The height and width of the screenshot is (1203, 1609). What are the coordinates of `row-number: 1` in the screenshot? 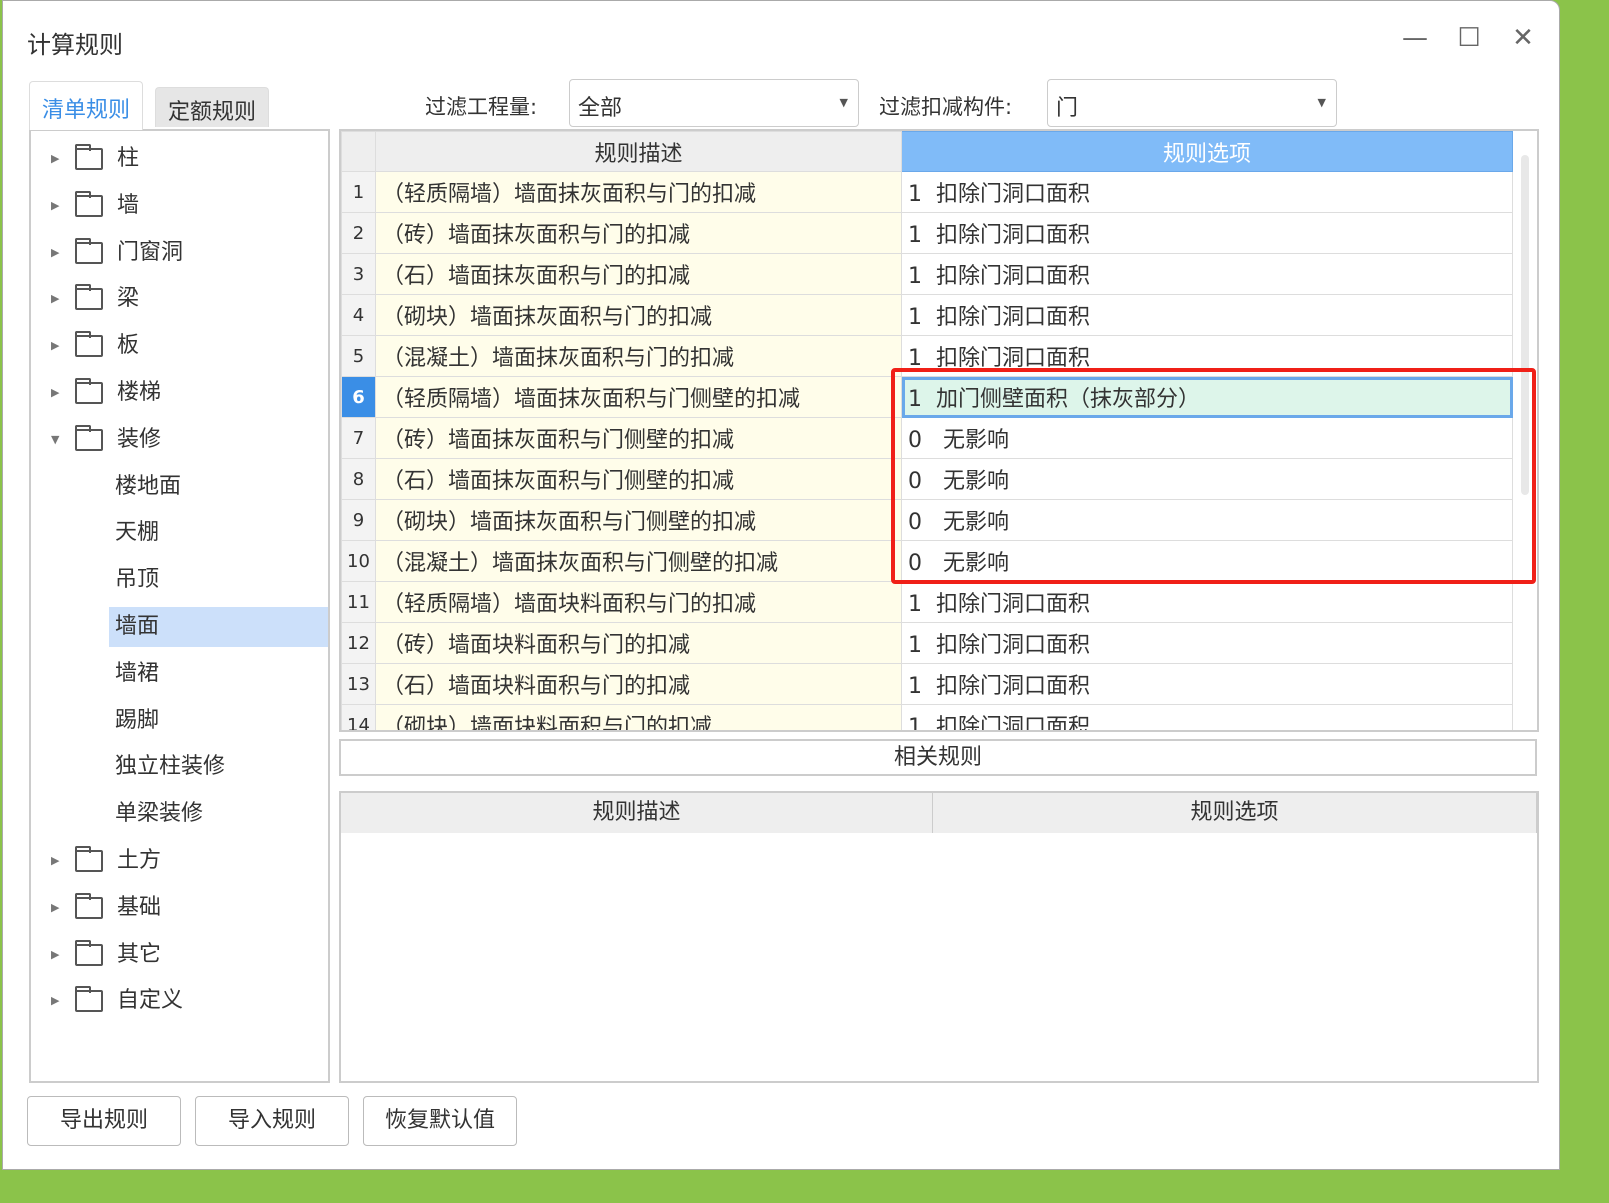 It's located at (358, 192).